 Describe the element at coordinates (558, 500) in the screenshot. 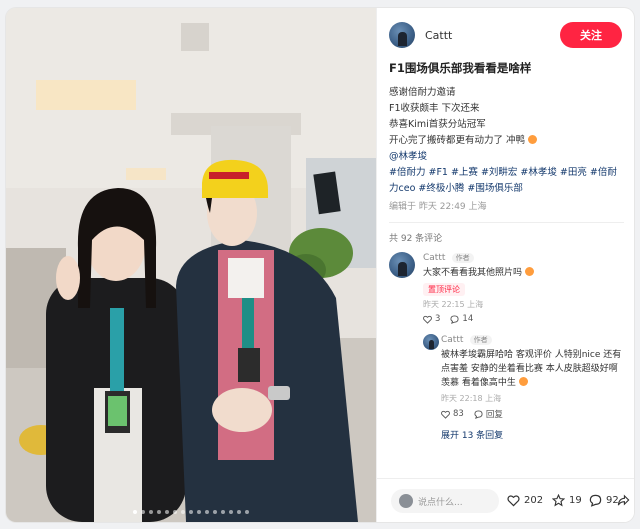

I see `star-icon` at that location.